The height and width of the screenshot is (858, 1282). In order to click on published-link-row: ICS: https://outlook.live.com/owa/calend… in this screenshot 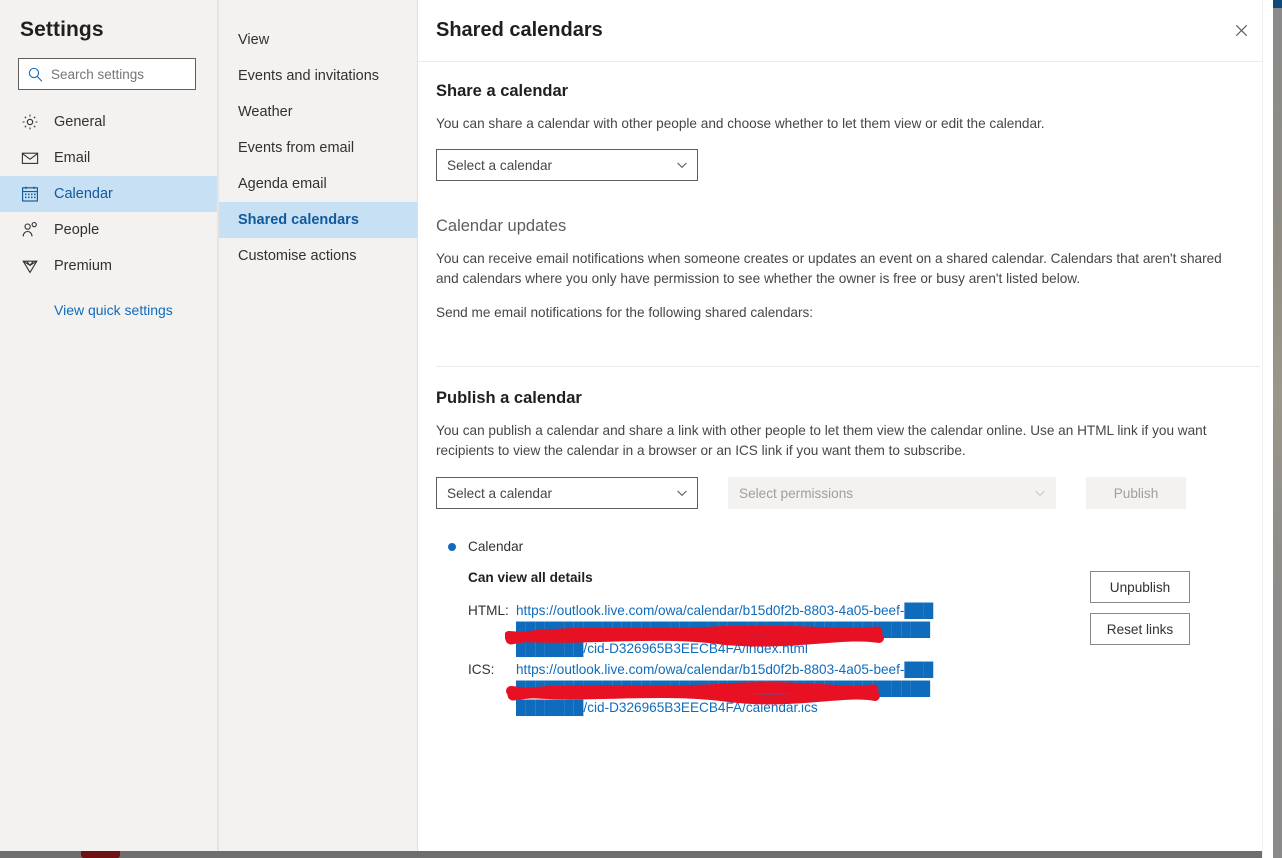, I will do `click(767, 688)`.